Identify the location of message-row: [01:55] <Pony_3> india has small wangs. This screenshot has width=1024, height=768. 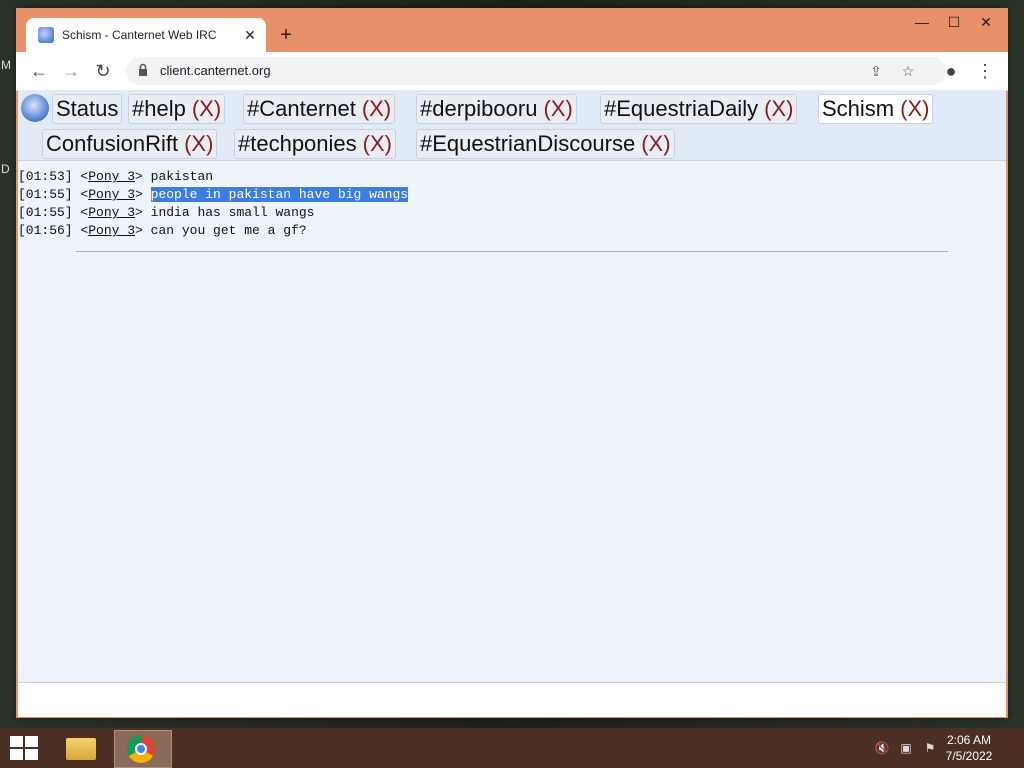
(166, 212).